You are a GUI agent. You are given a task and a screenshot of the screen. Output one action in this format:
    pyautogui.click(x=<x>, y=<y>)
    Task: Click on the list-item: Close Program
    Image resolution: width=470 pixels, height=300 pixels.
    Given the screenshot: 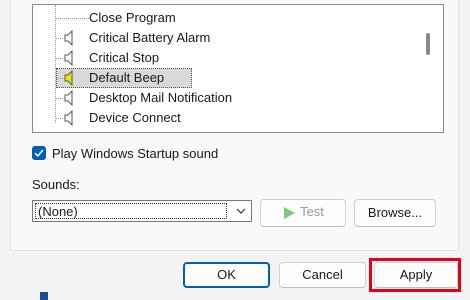 What is the action you would take?
    pyautogui.click(x=225, y=18)
    